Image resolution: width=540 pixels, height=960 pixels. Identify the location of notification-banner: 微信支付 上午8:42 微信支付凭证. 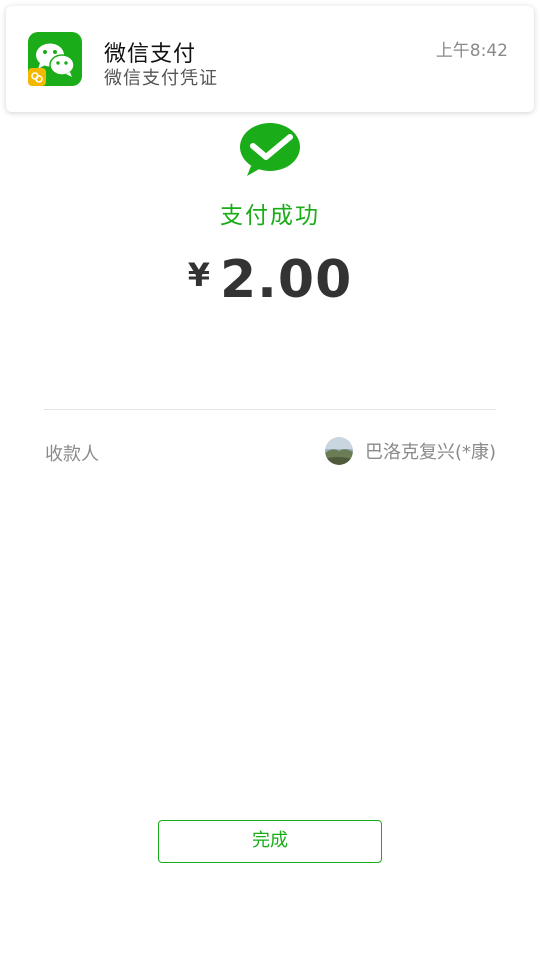
(270, 59).